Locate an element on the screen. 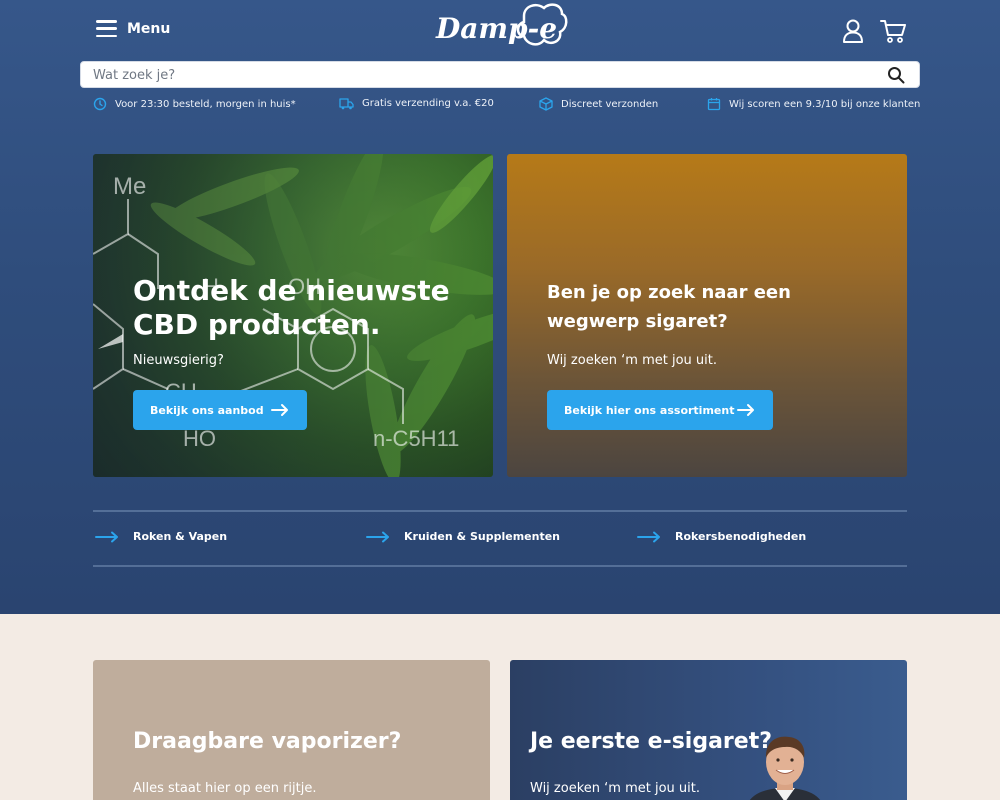  logo: Damp-e is located at coordinates (500, 30).